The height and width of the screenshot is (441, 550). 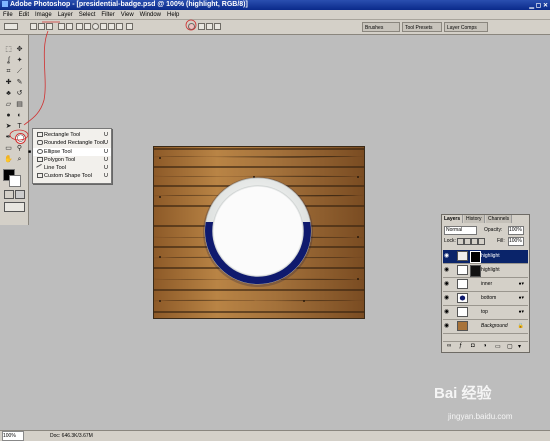 I want to click on lock-all-icon, so click(x=481, y=241).